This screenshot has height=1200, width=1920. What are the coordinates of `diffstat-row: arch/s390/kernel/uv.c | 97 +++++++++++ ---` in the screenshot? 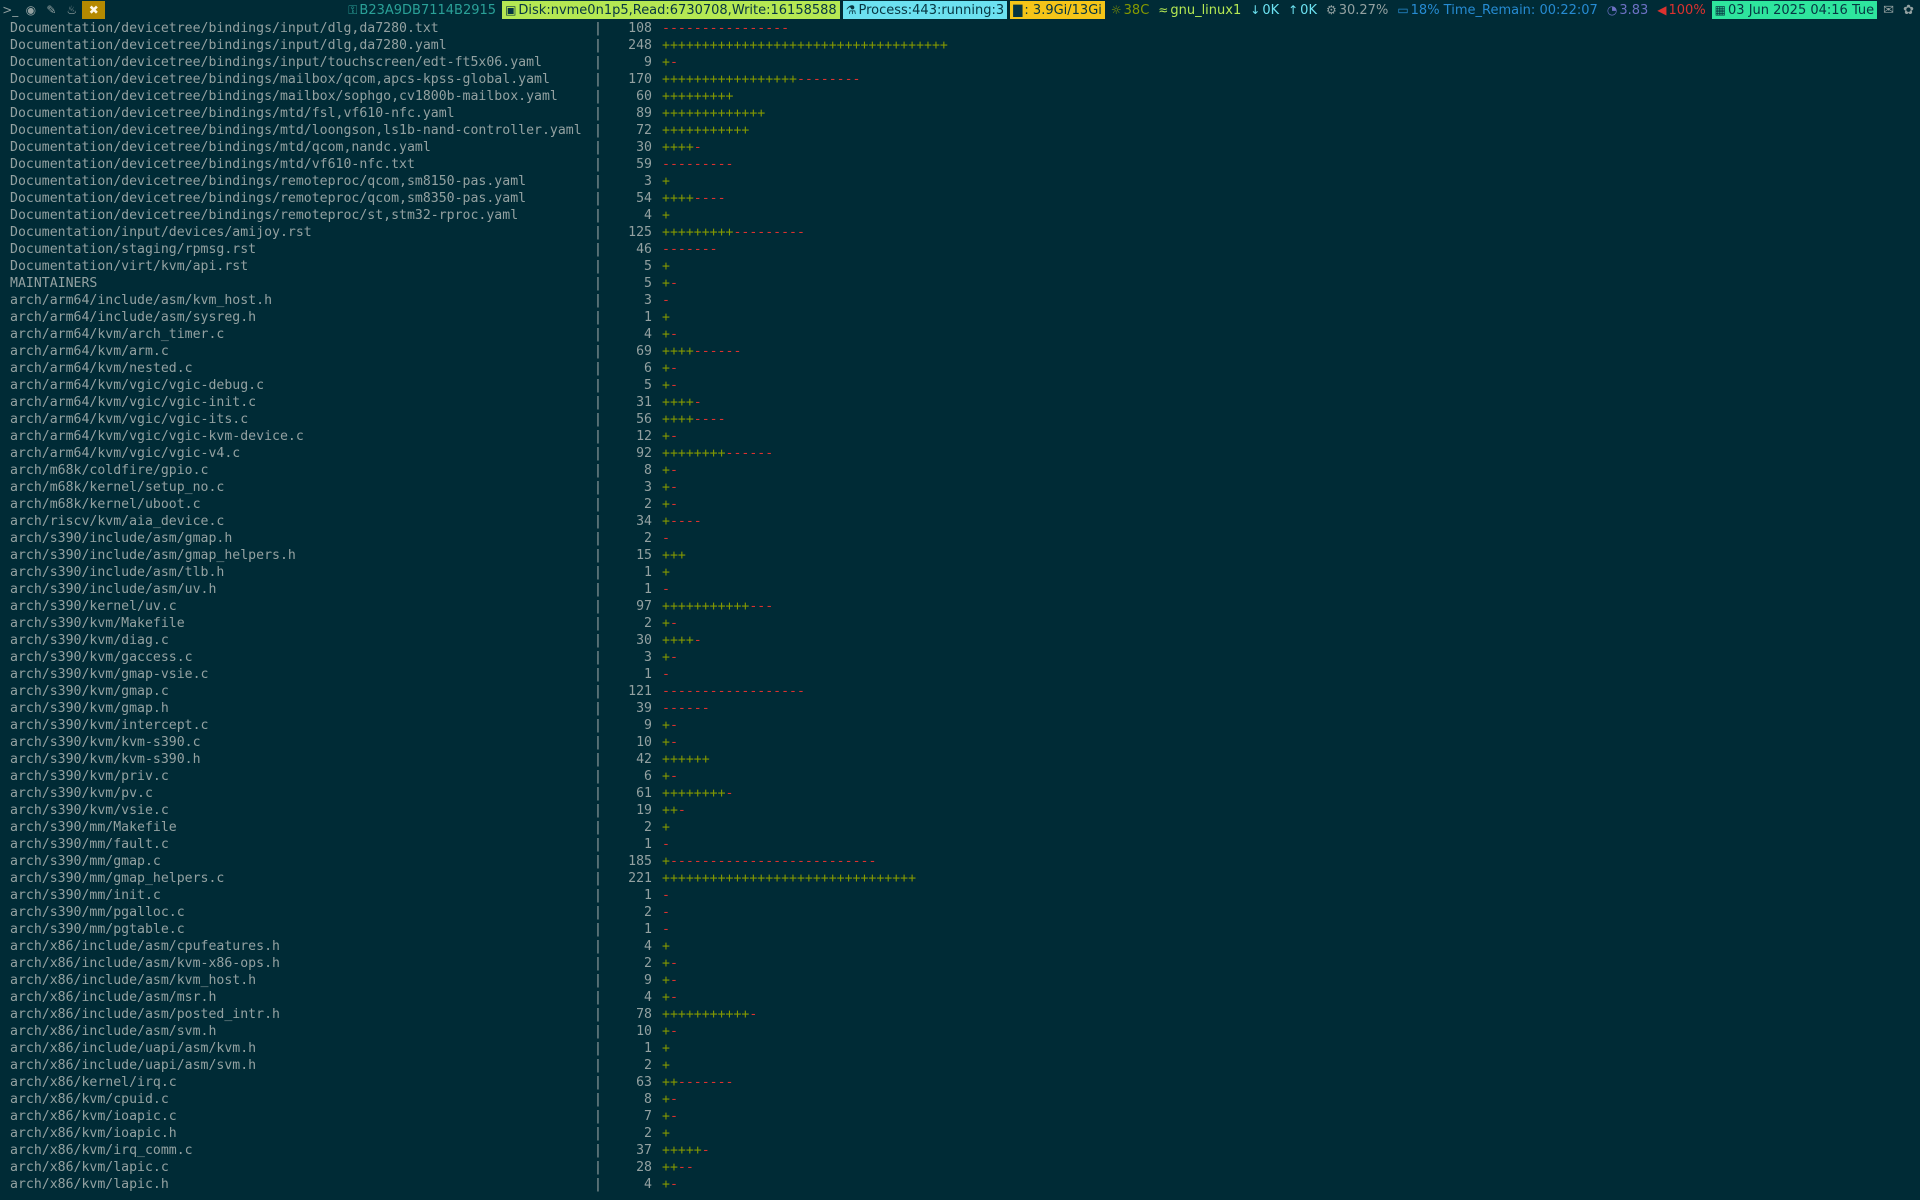 It's located at (960, 606).